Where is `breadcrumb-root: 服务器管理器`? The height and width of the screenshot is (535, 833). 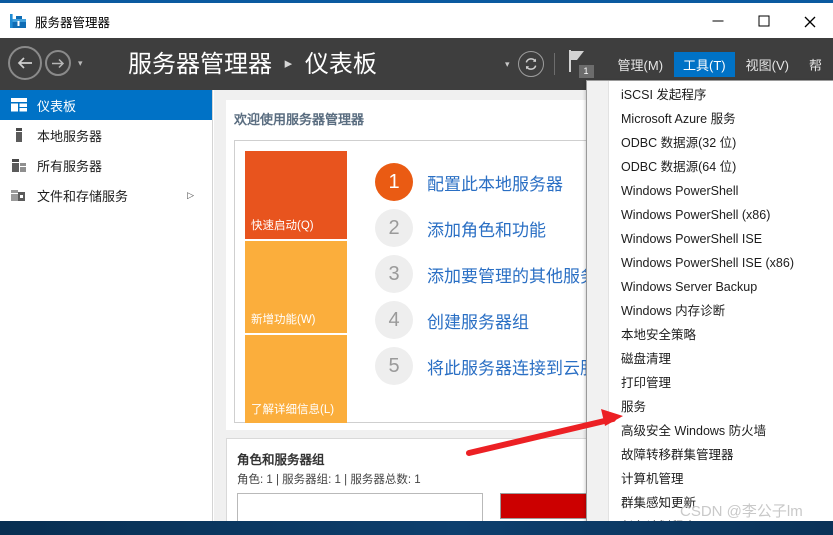
breadcrumb-root: 服务器管理器 is located at coordinates (200, 64).